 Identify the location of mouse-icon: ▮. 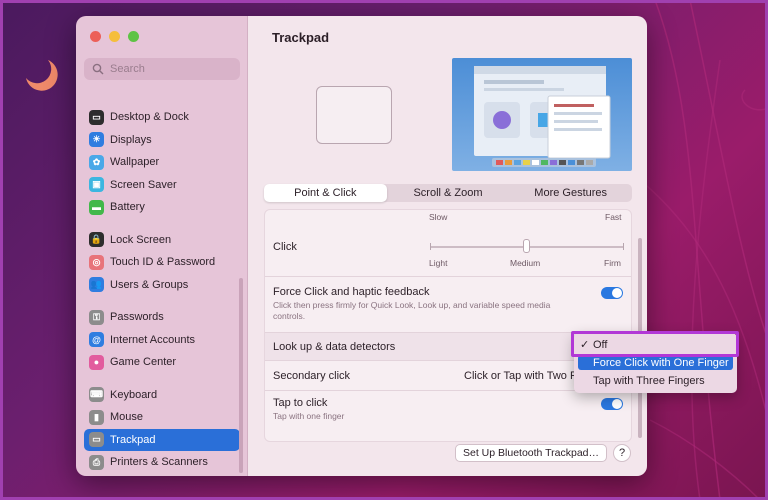
(96, 417).